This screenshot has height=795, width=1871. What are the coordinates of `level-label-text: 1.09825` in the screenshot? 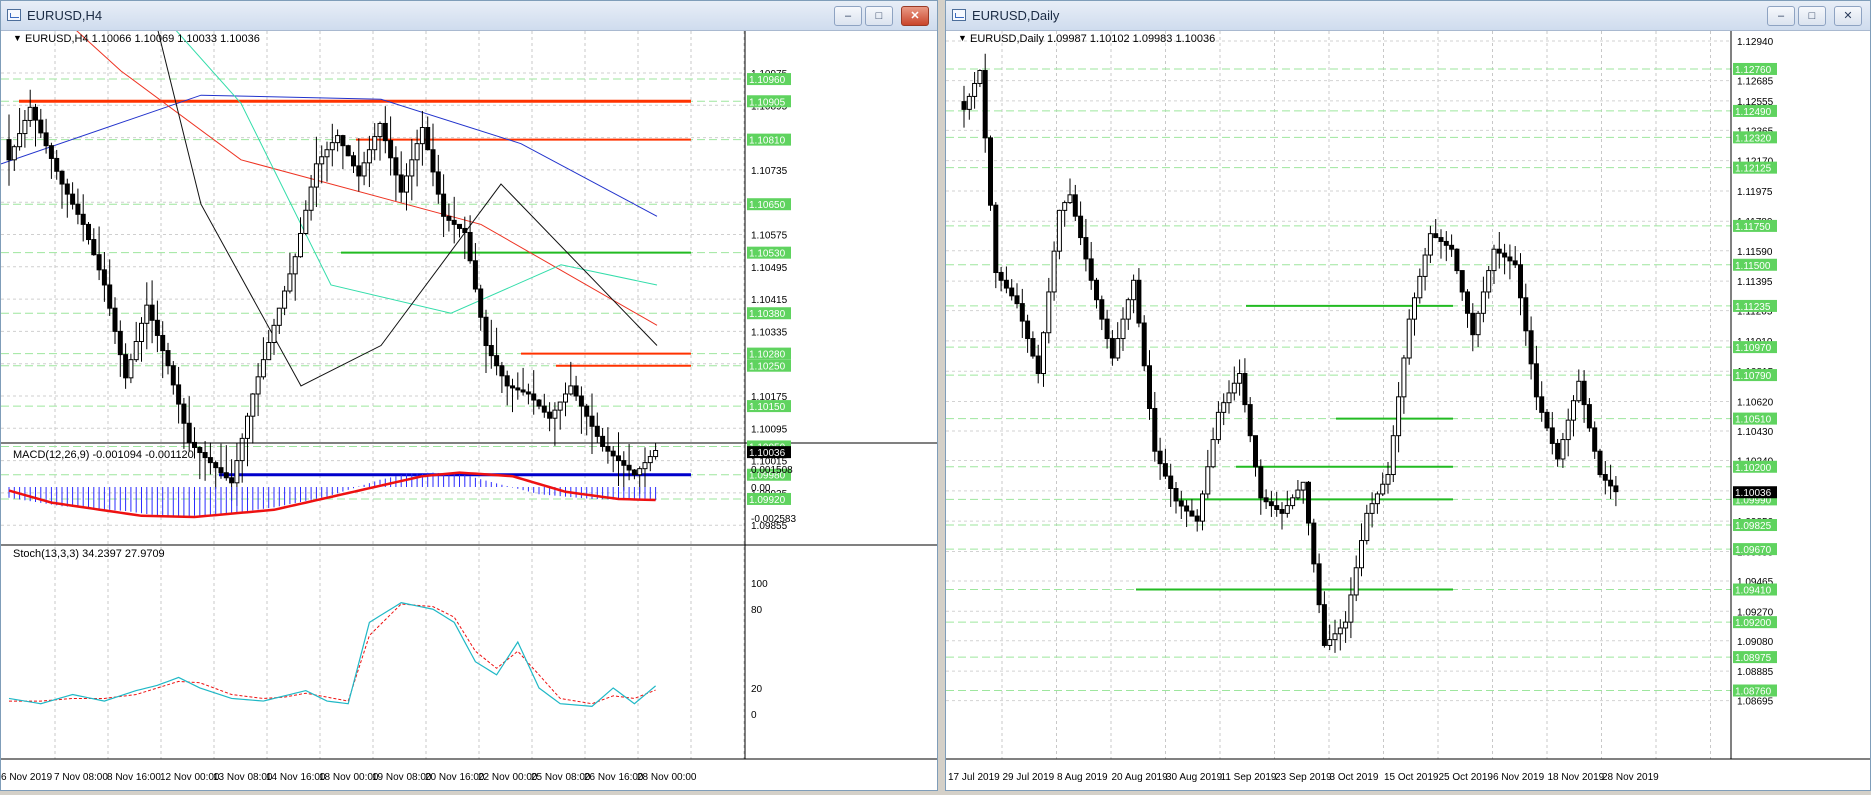 It's located at (1753, 526).